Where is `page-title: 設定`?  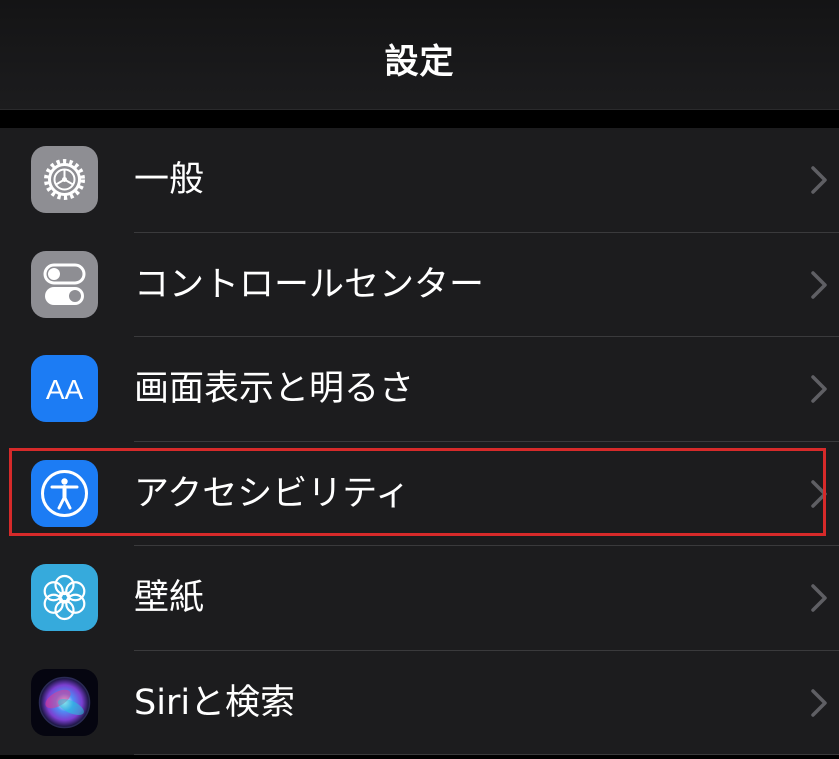 page-title: 設定 is located at coordinates (419, 62).